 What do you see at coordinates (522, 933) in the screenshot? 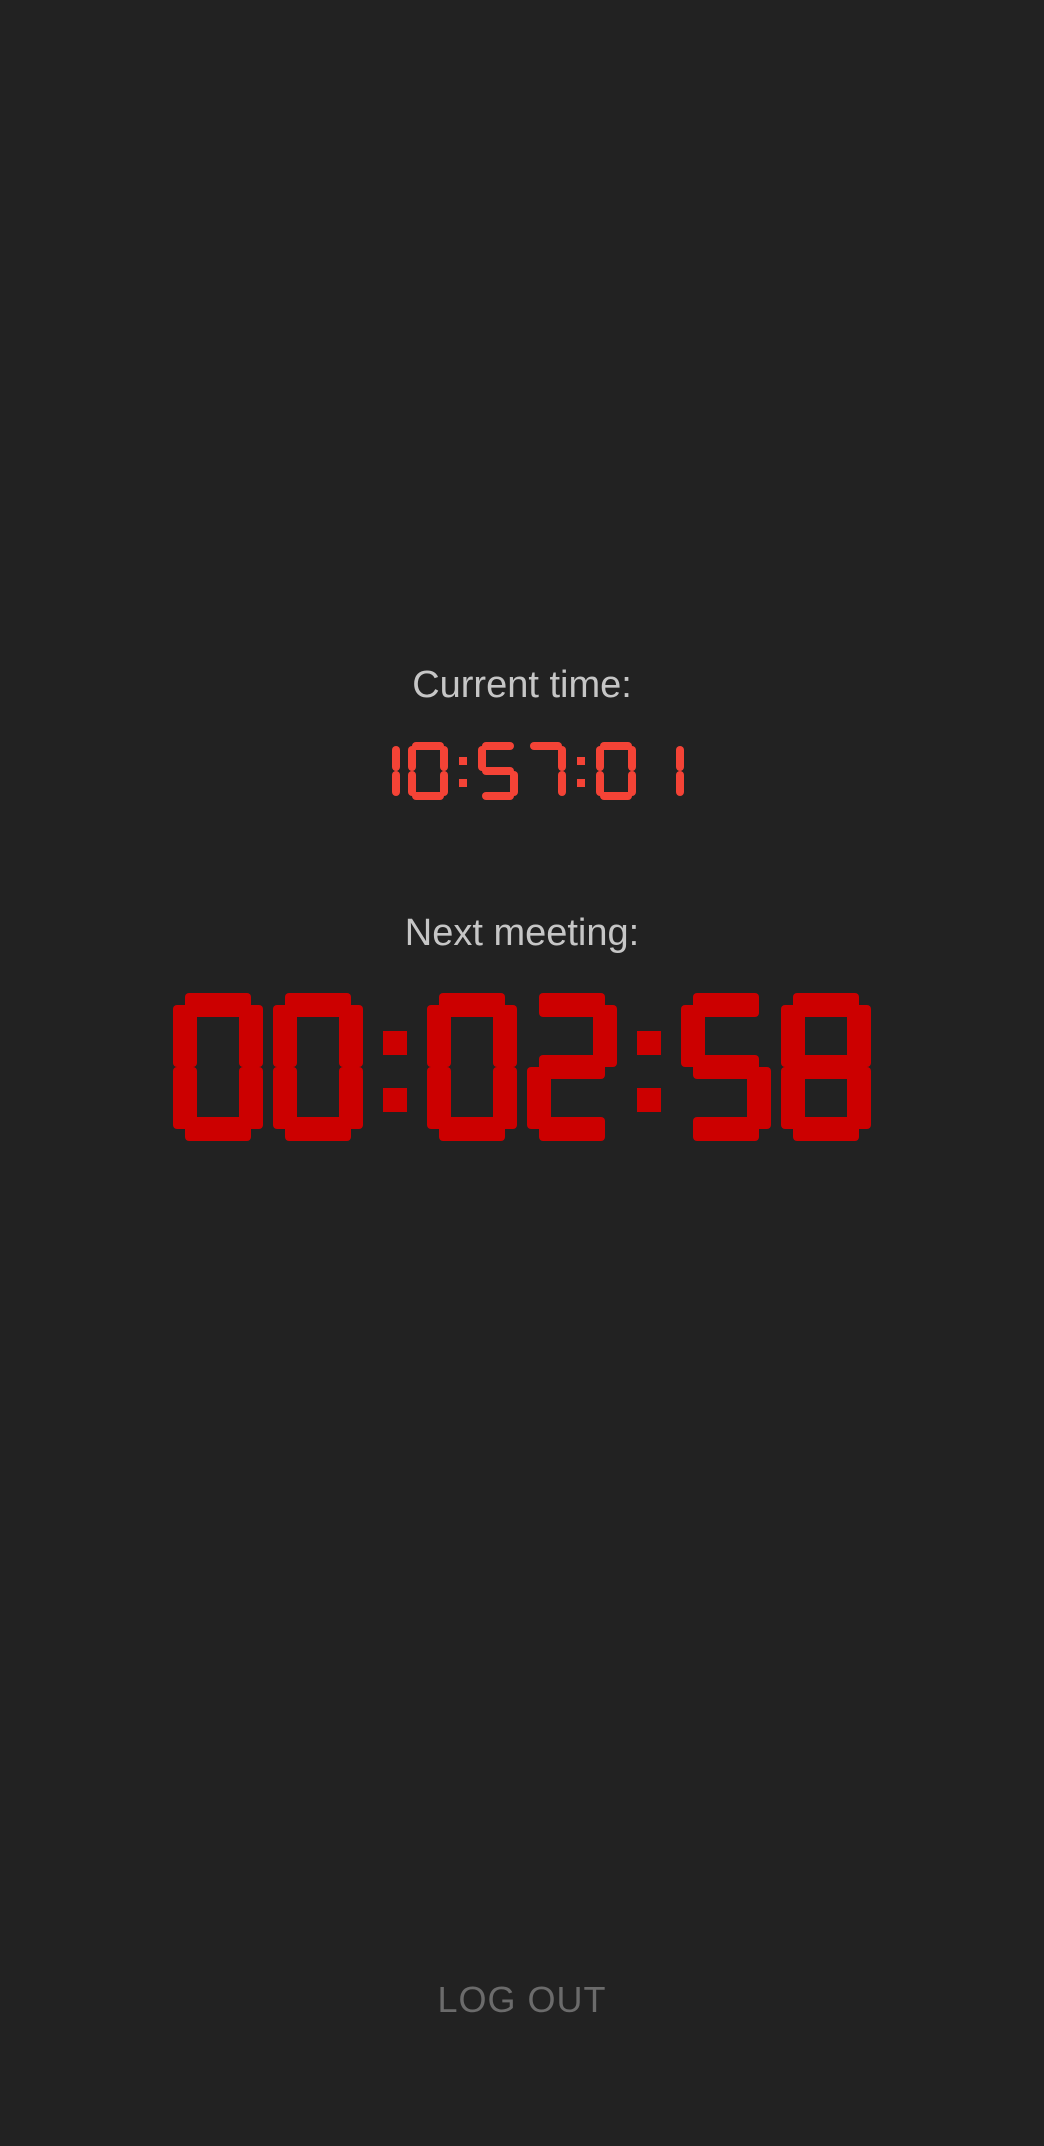
I see `next-meeting-label: Next meeting:` at bounding box center [522, 933].